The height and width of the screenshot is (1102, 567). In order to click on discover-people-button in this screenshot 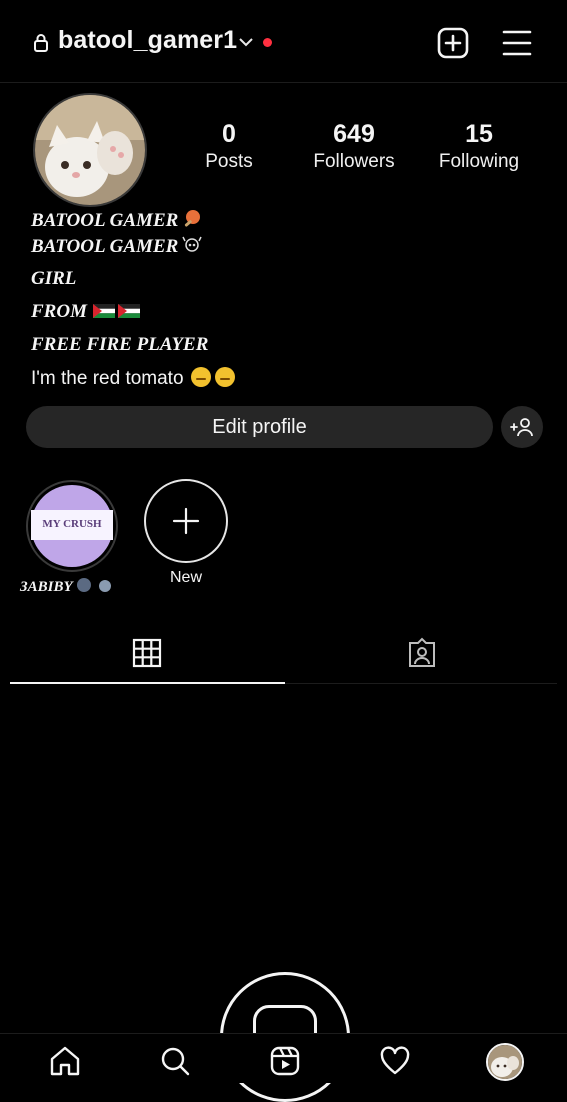, I will do `click(522, 427)`.